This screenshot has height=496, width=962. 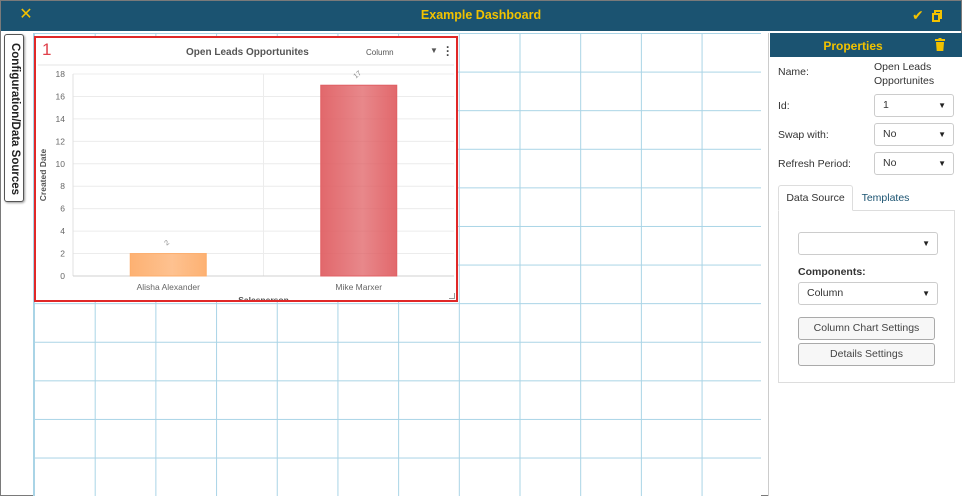 What do you see at coordinates (885, 198) in the screenshot?
I see `tab-templates: Templates` at bounding box center [885, 198].